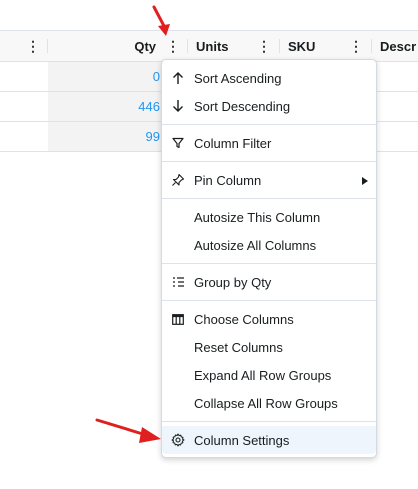 The height and width of the screenshot is (489, 418). I want to click on qty-column-menu-icon: ⋮, so click(173, 46).